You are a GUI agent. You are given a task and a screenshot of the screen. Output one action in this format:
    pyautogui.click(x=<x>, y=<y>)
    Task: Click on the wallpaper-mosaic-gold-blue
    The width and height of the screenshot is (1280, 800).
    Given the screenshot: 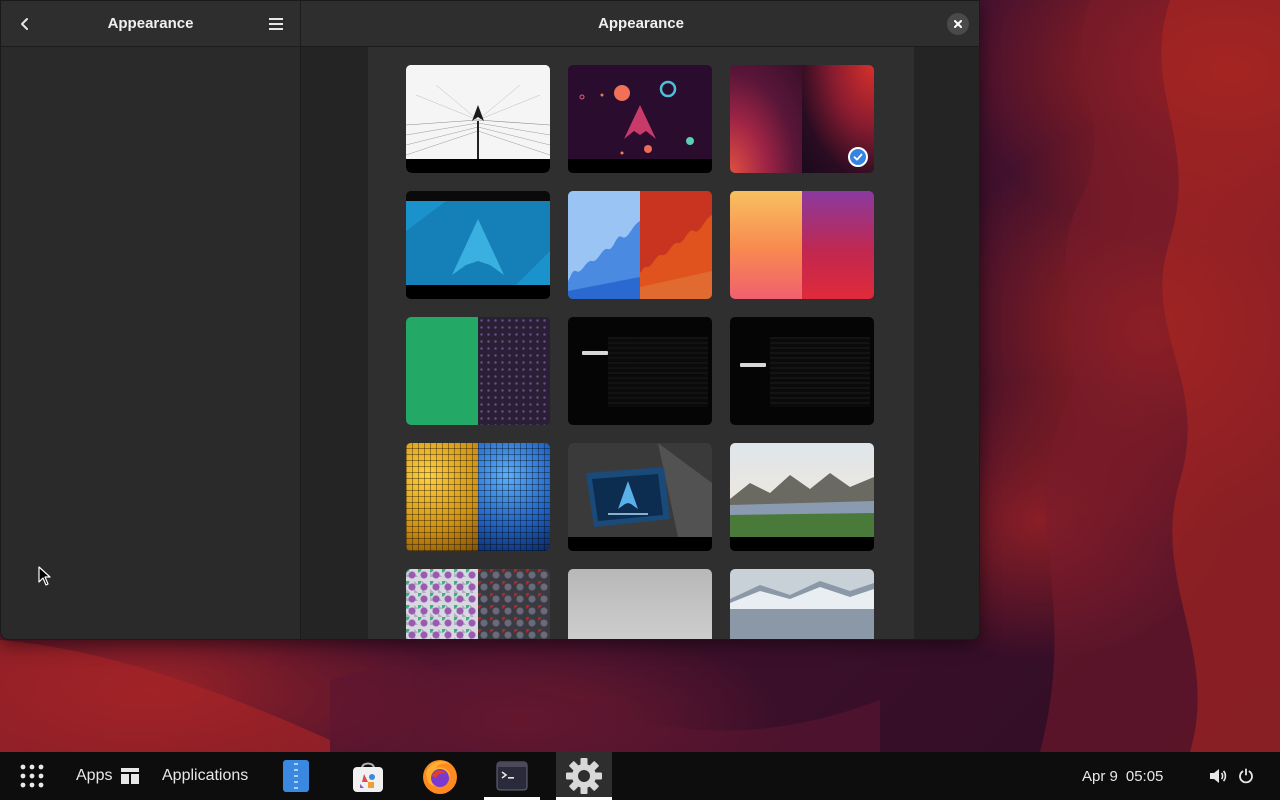 What is the action you would take?
    pyautogui.click(x=478, y=497)
    